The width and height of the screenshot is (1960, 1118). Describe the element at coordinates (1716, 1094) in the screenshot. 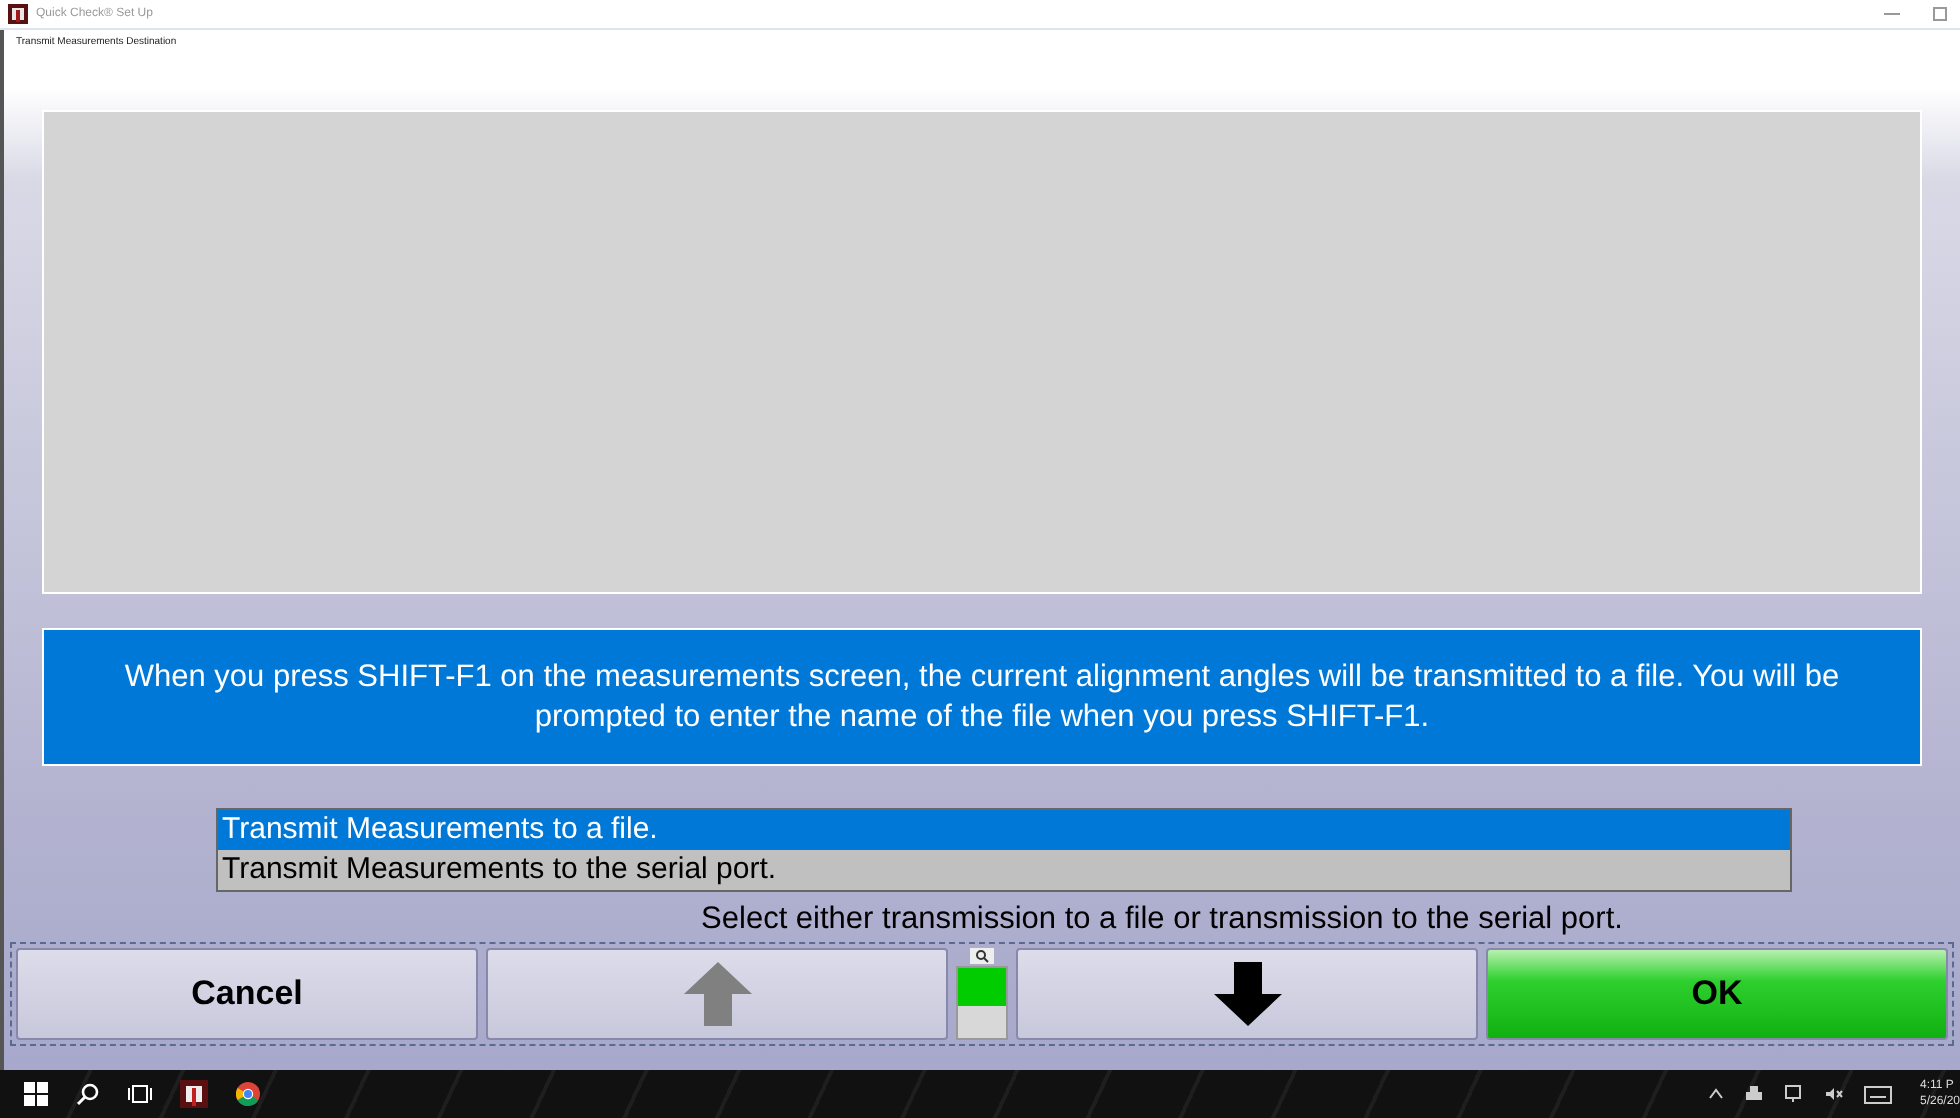

I see `chevron-up-icon` at that location.